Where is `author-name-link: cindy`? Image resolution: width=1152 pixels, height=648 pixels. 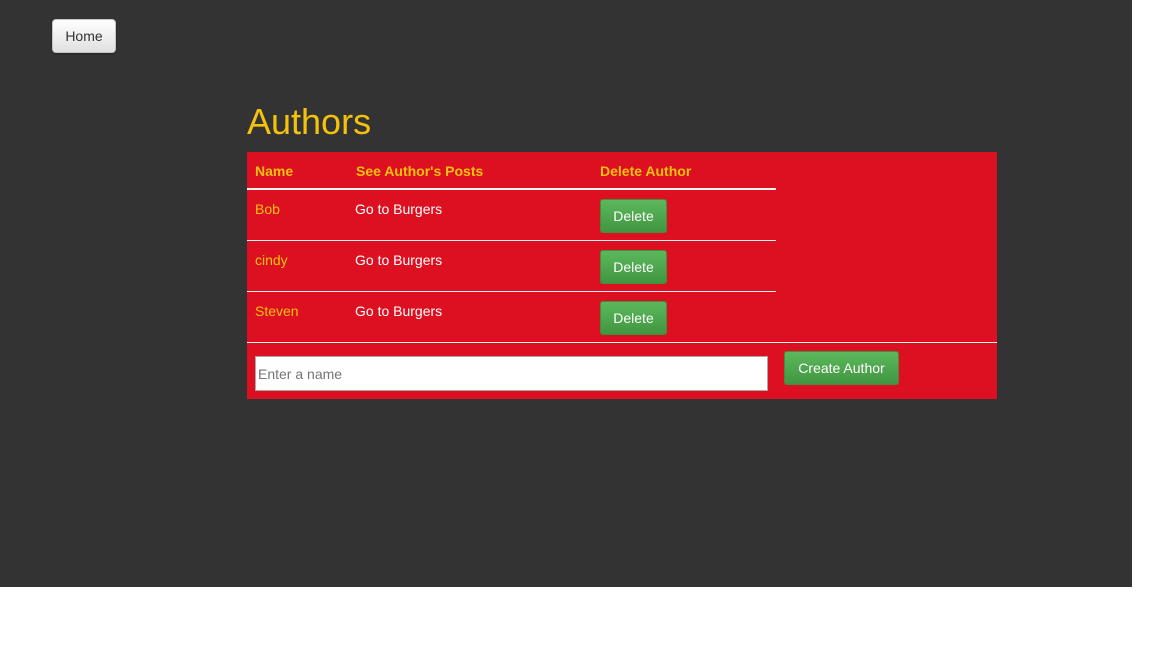
author-name-link: cindy is located at coordinates (271, 260).